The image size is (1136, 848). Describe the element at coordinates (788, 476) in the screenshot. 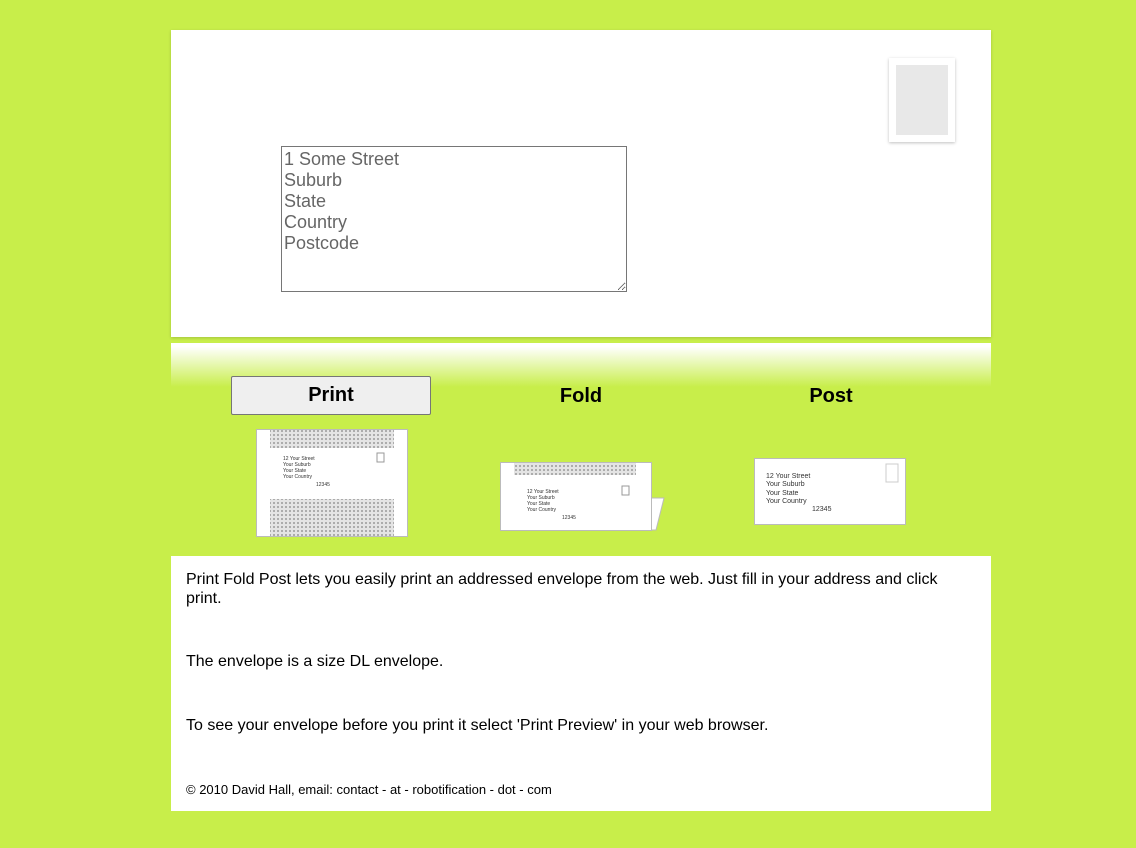

I see `post-line1: 12 Your Street` at that location.